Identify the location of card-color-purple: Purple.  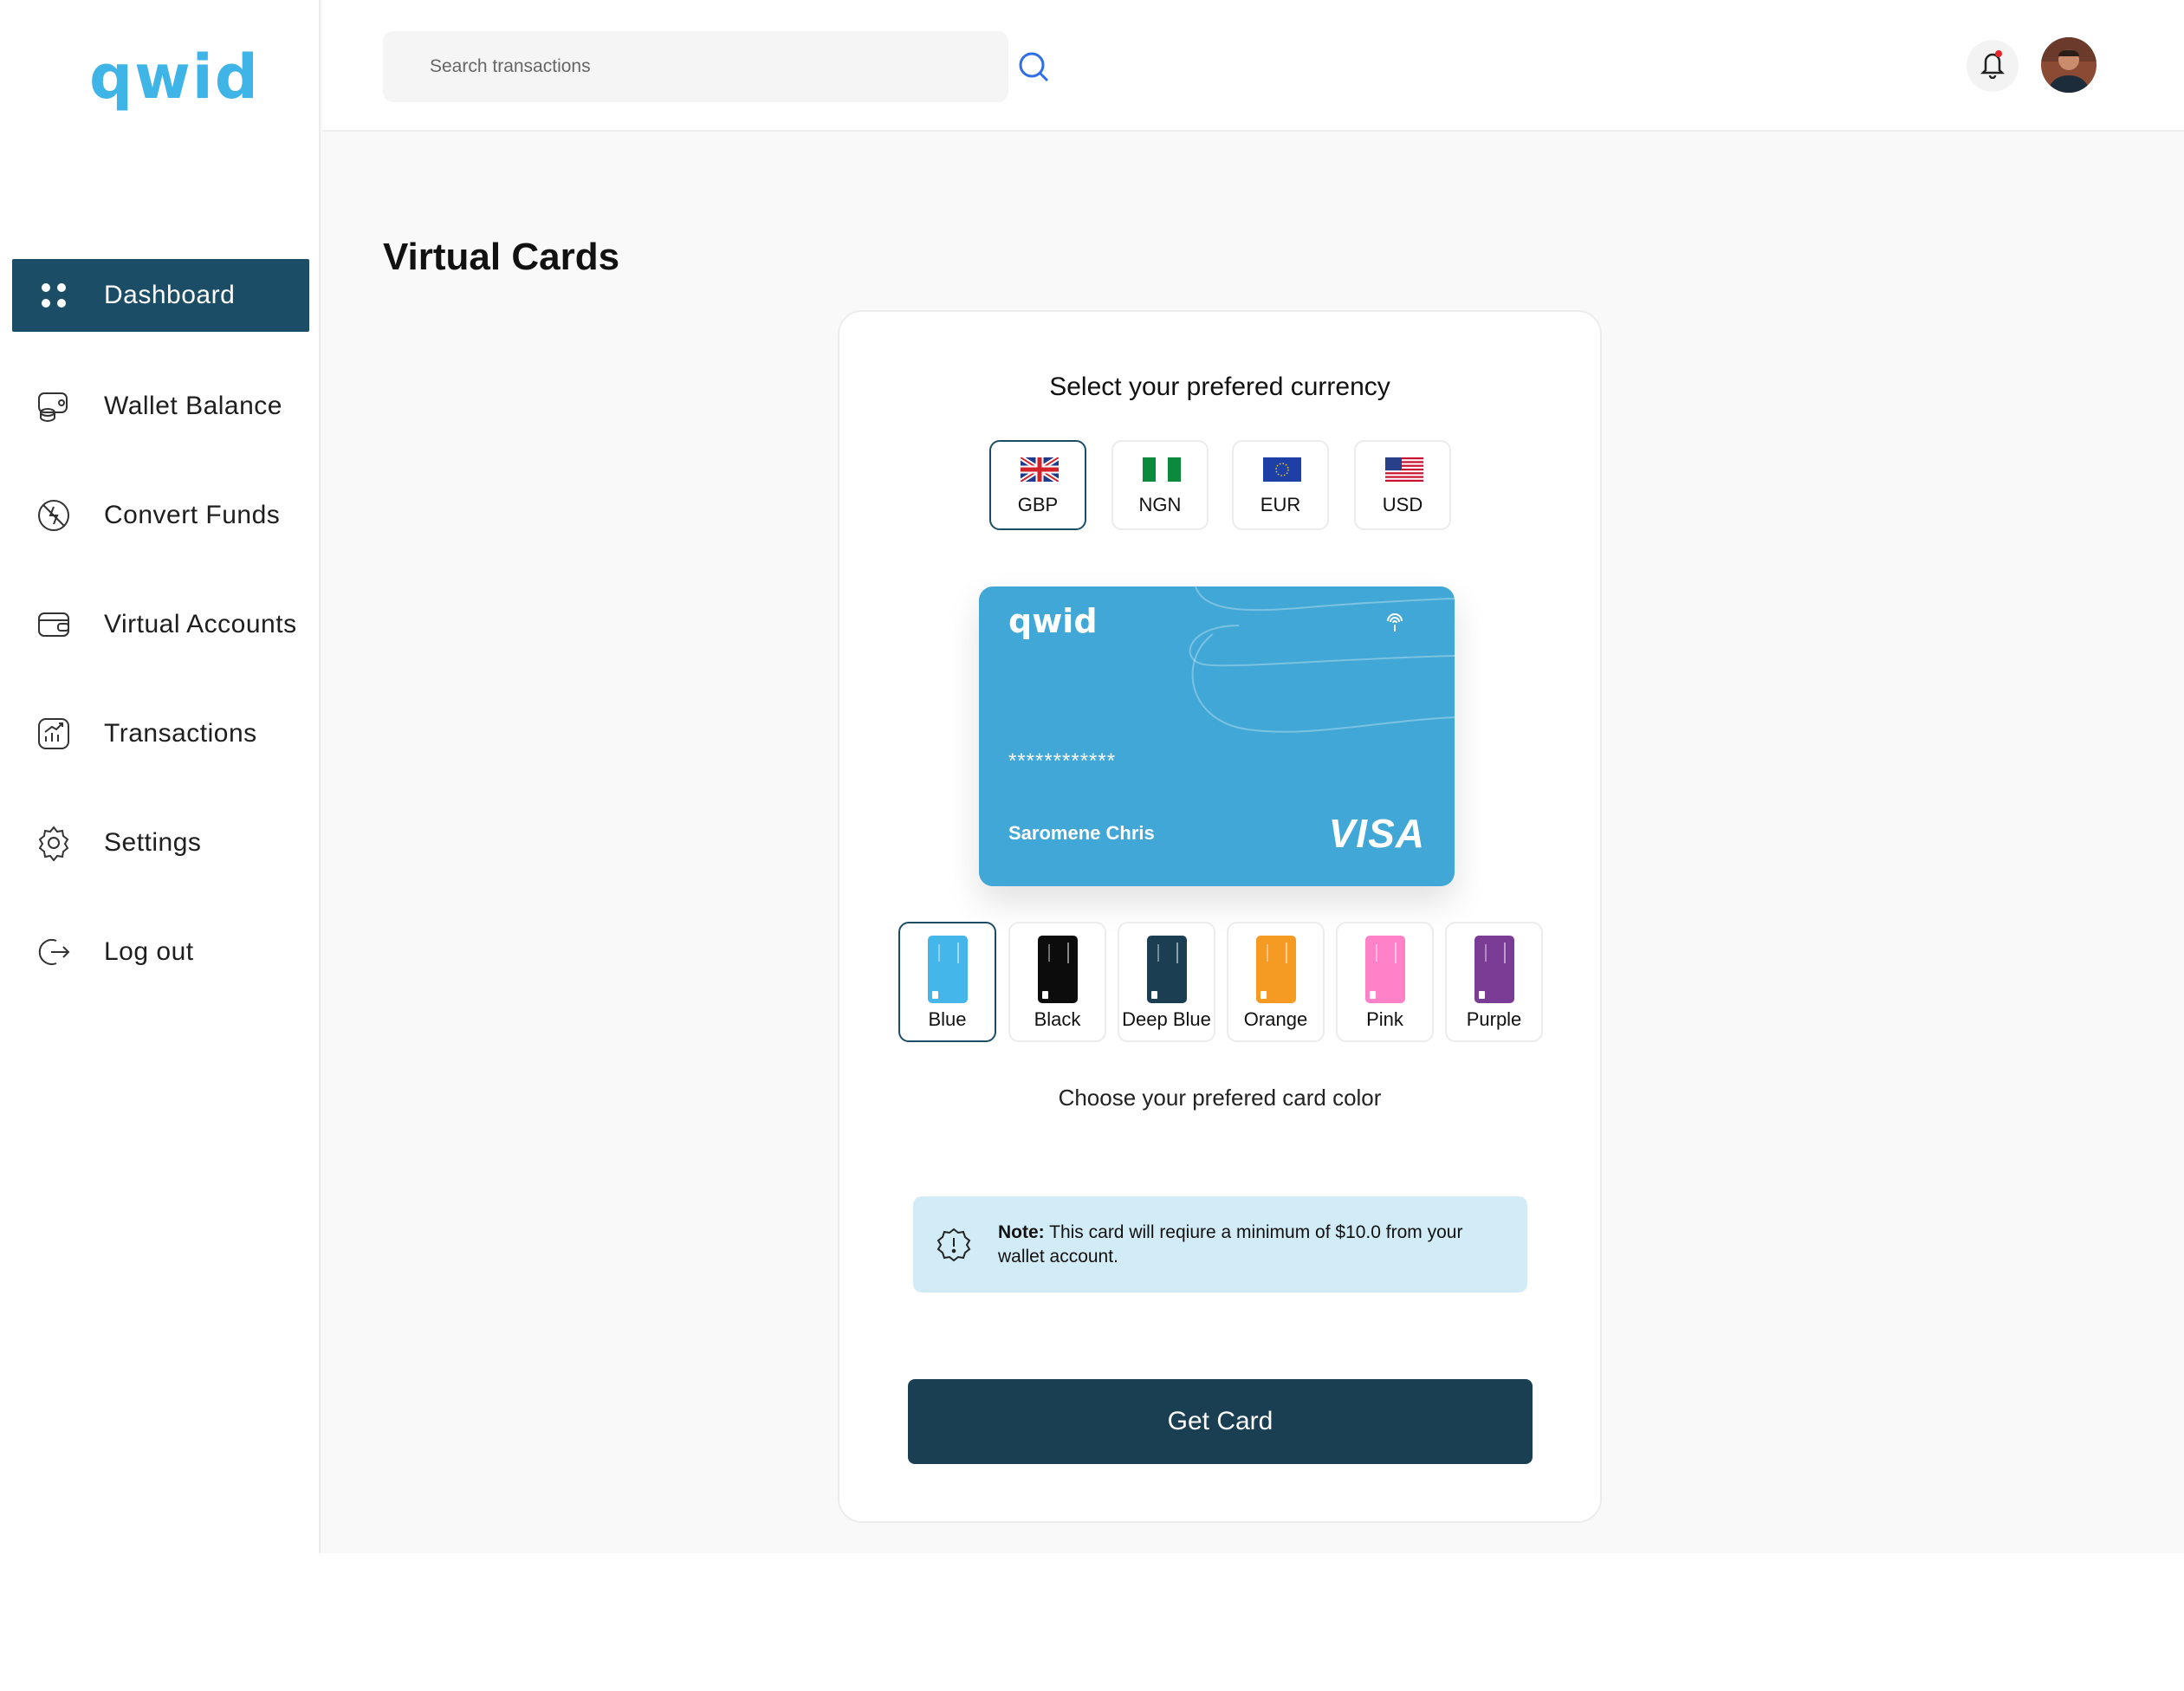
(1494, 982).